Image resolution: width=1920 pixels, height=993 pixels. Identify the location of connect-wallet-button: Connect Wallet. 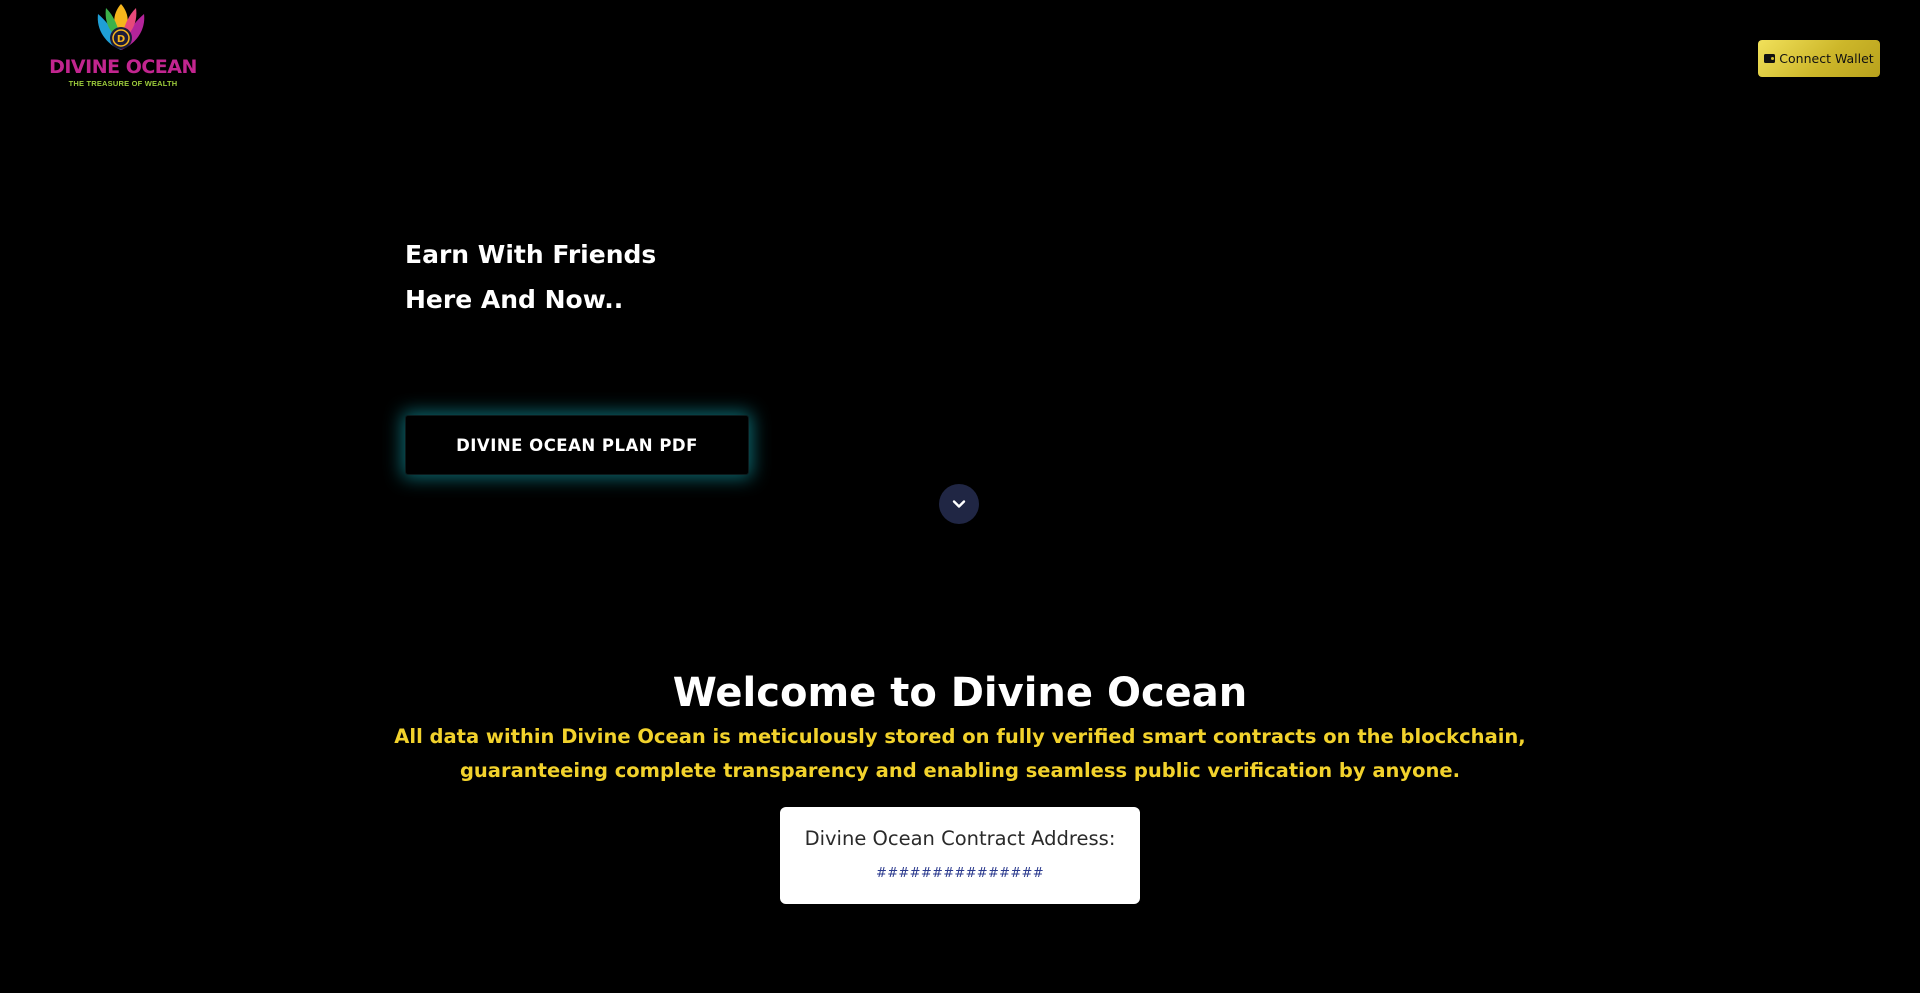
(1819, 58).